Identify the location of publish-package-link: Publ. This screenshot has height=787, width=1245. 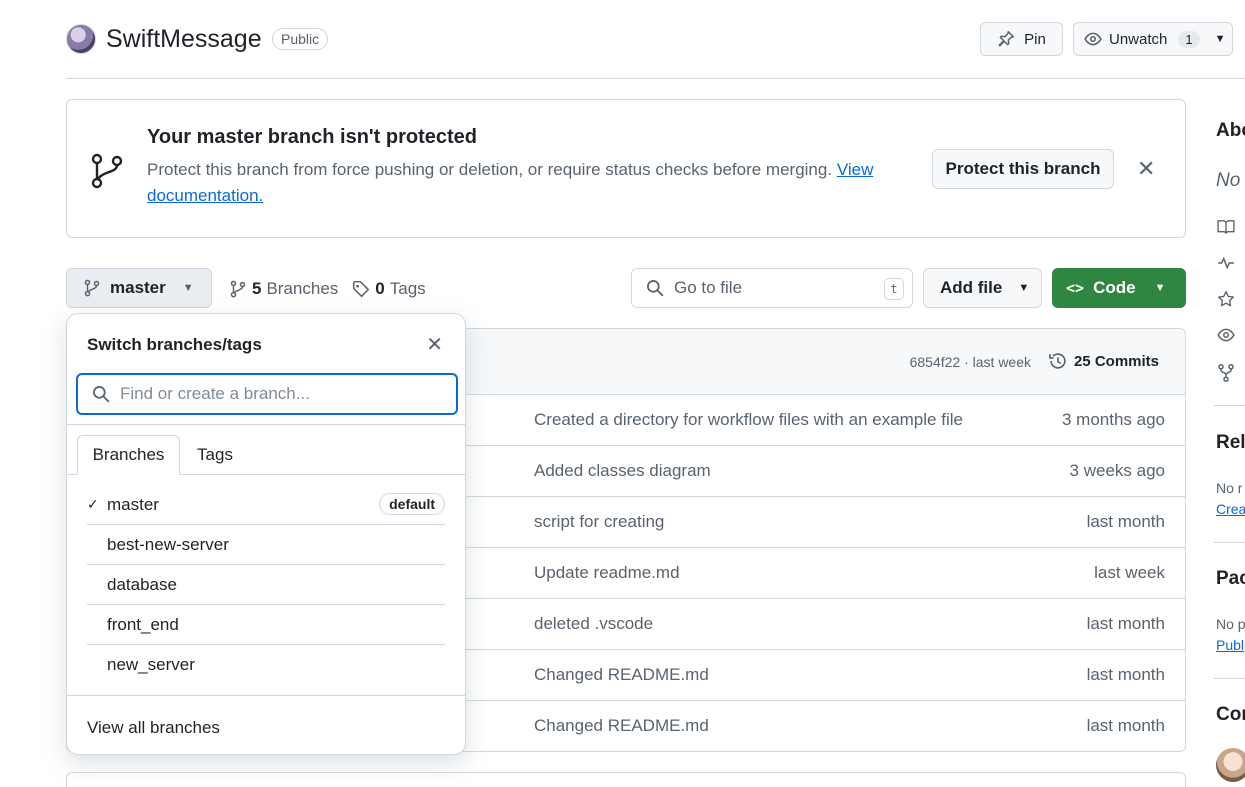
(1230, 645).